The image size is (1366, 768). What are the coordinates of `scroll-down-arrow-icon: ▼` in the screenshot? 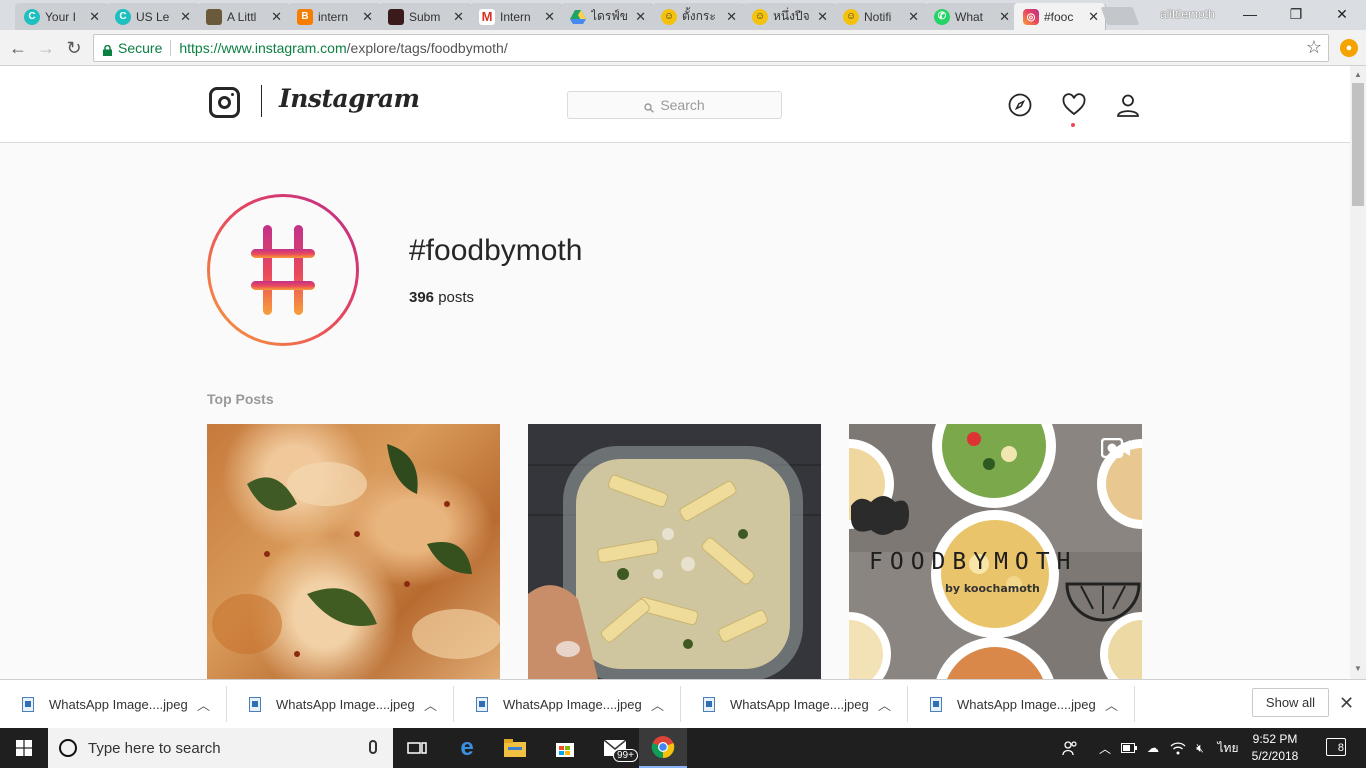 It's located at (1358, 668).